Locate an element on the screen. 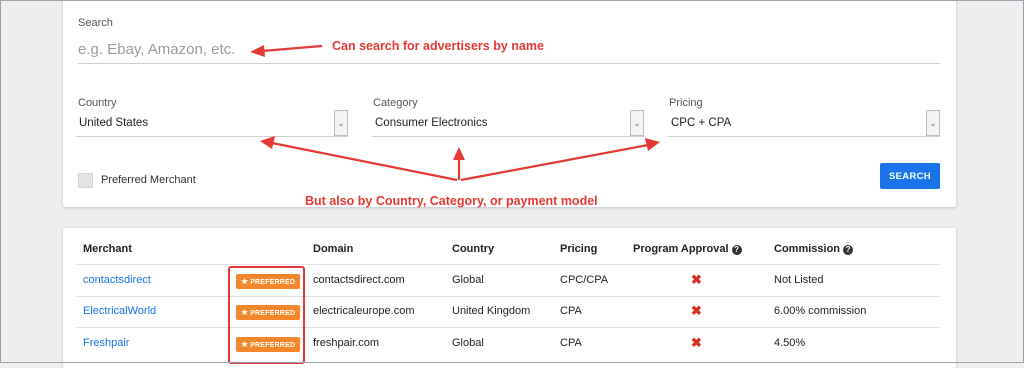 The width and height of the screenshot is (1024, 368). commission-cell: 4.50% is located at coordinates (790, 343).